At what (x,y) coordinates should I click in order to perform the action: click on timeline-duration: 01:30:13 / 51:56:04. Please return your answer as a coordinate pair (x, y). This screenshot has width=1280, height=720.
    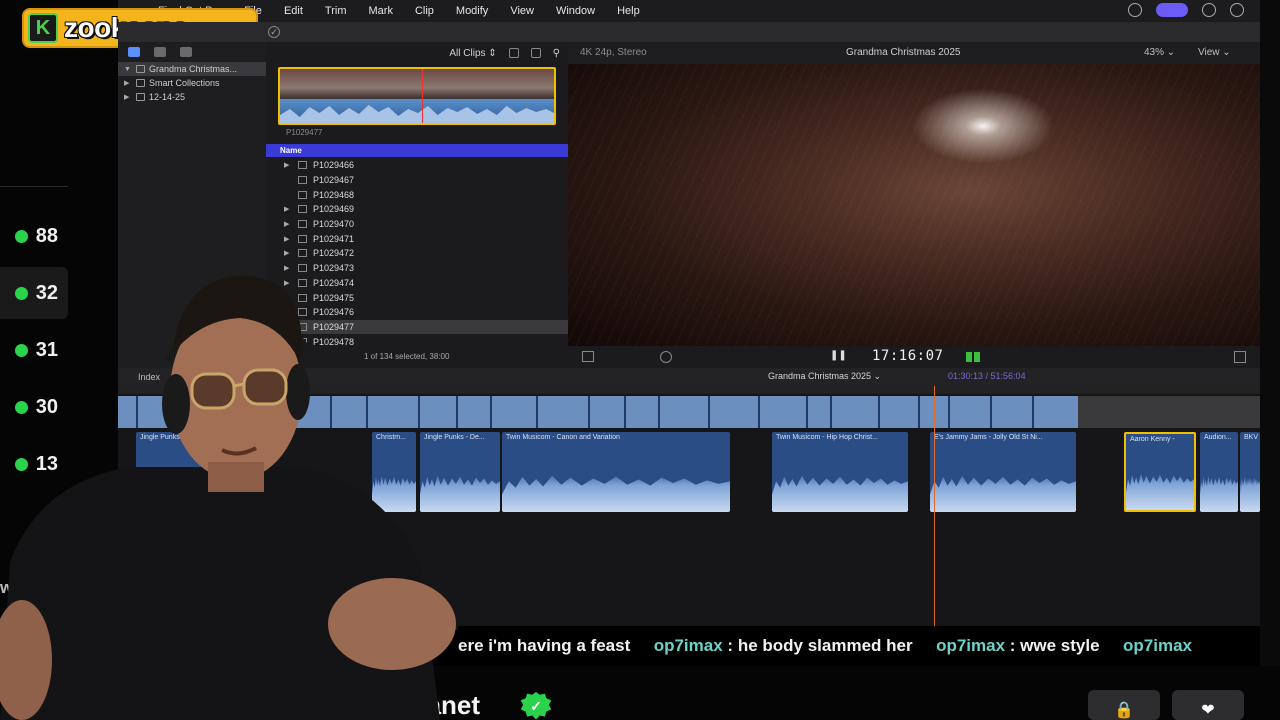
    Looking at the image, I should click on (987, 376).